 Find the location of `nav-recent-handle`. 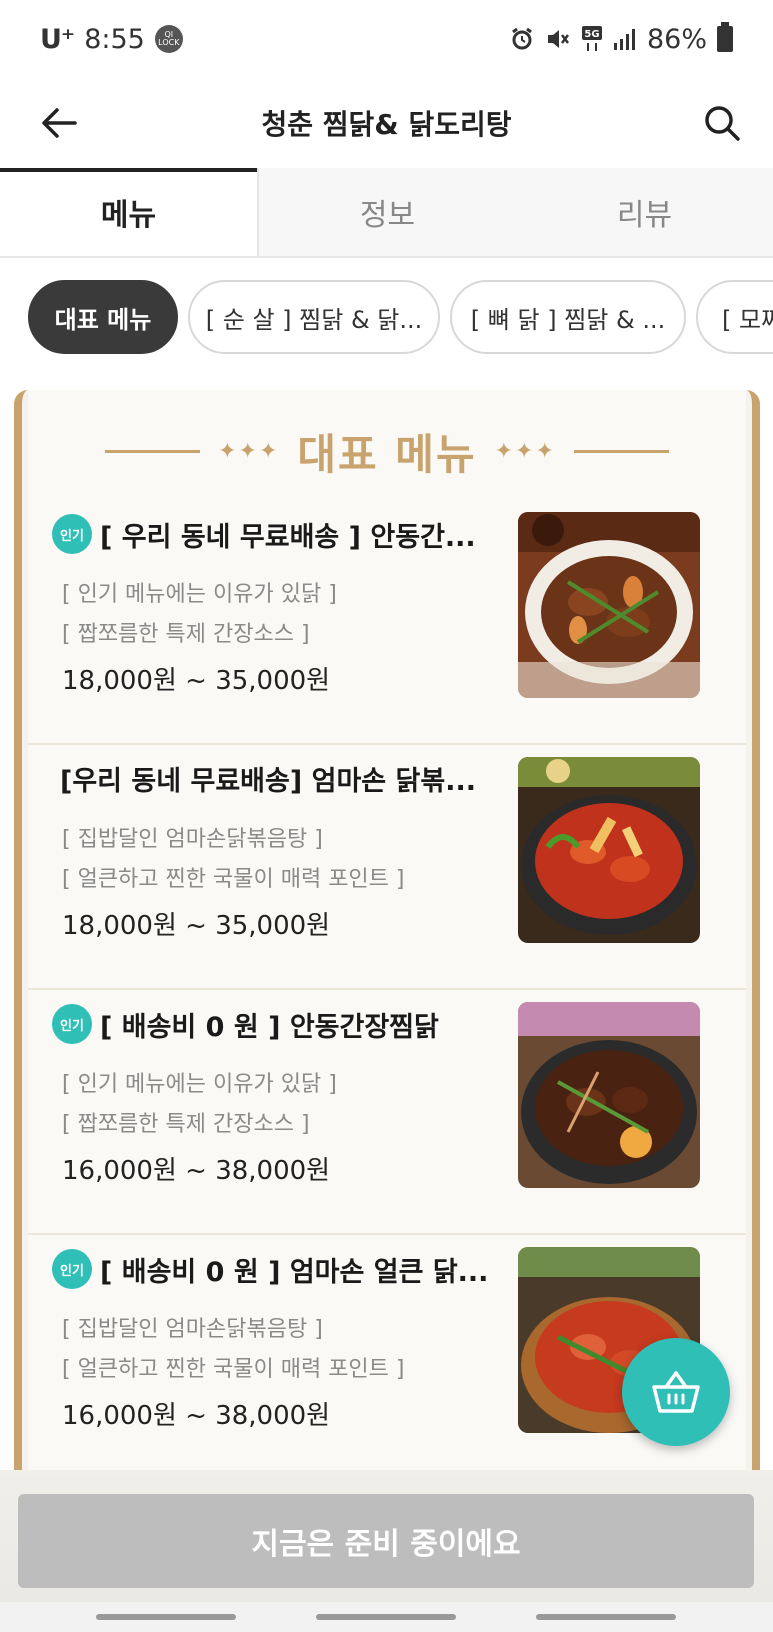

nav-recent-handle is located at coordinates (166, 1617).